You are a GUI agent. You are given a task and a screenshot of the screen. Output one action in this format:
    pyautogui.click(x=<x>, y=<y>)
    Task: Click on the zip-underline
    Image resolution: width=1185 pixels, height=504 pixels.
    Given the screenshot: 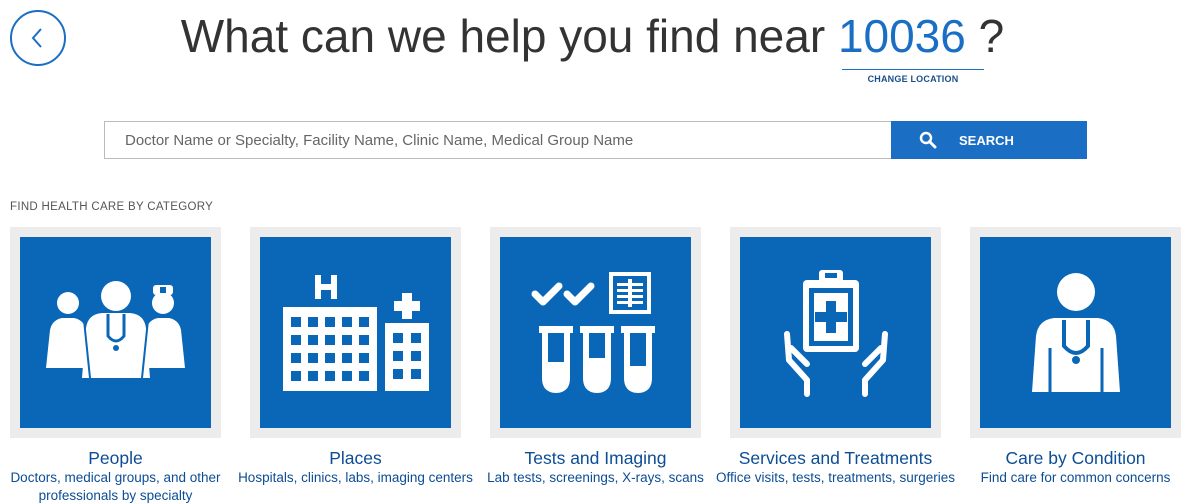 What is the action you would take?
    pyautogui.click(x=913, y=69)
    